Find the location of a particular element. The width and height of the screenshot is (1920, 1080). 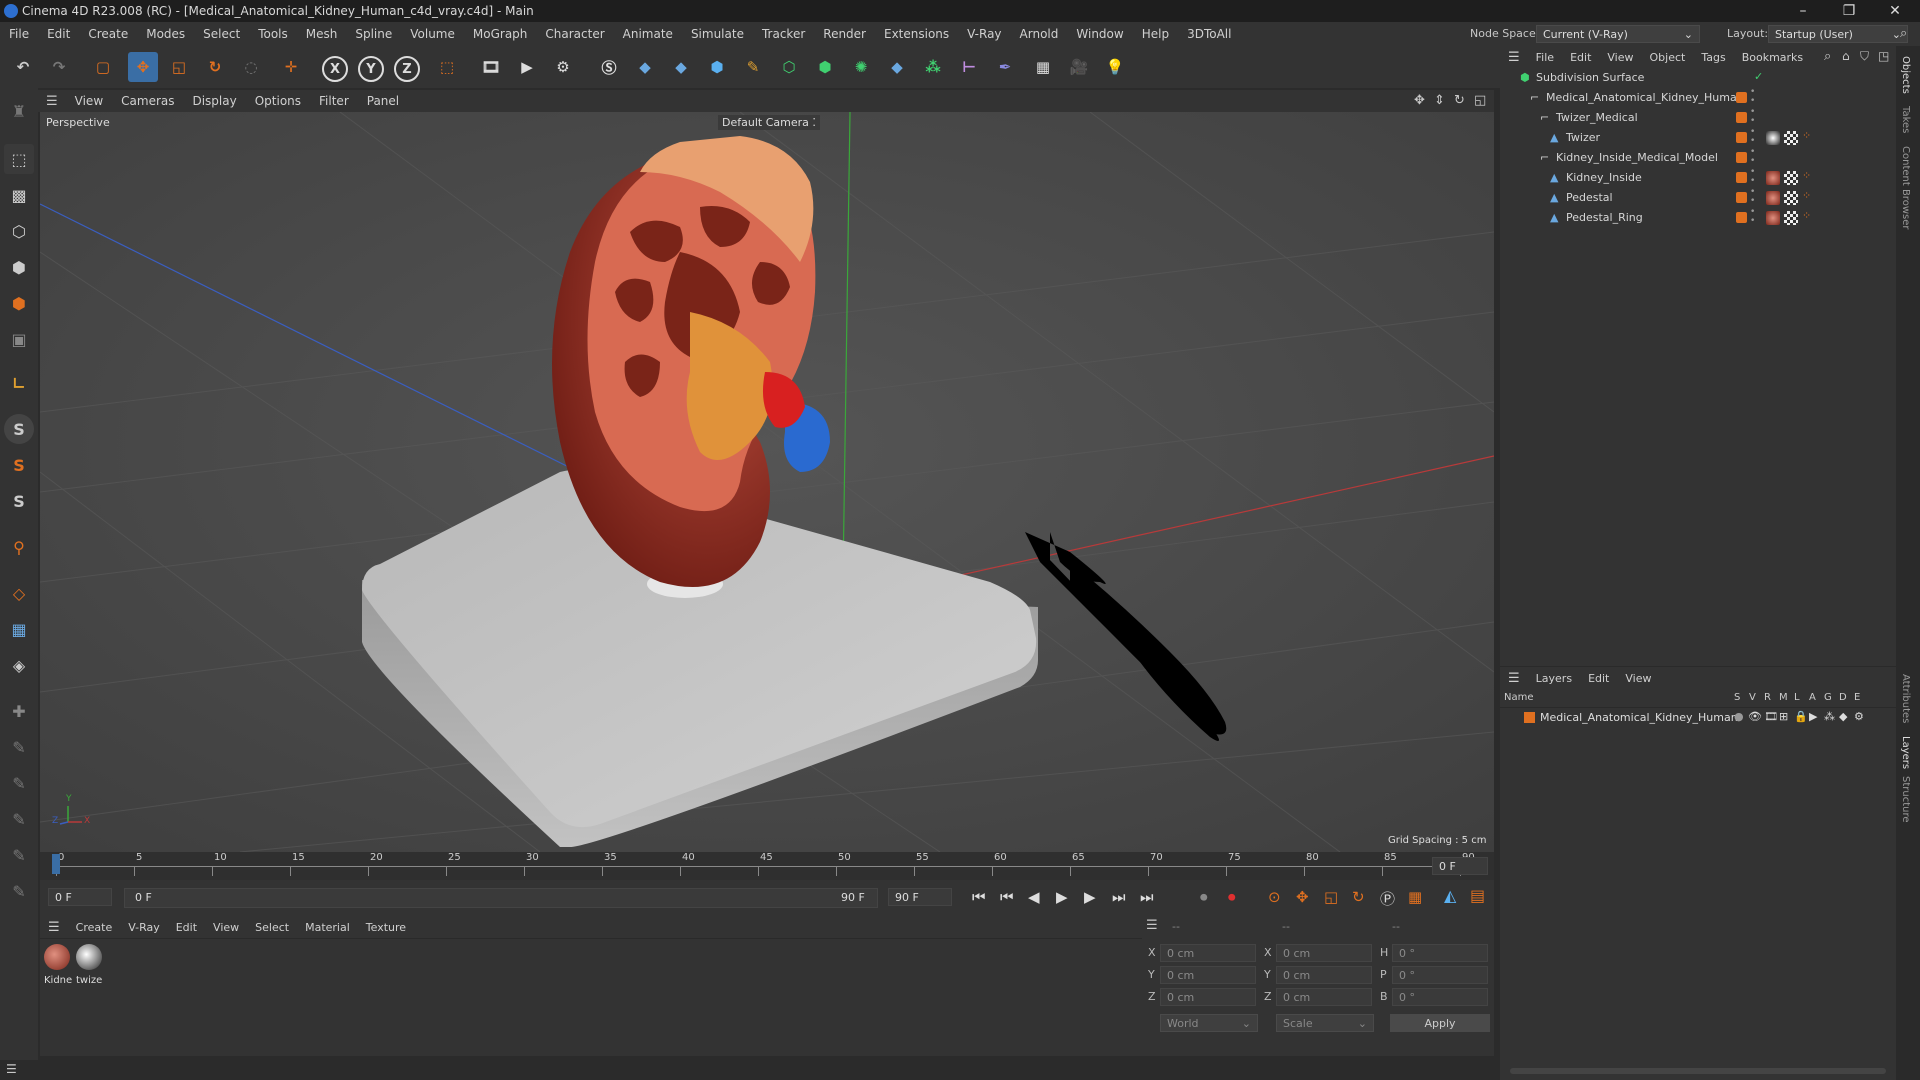

menu-modes: Modes is located at coordinates (165, 34).